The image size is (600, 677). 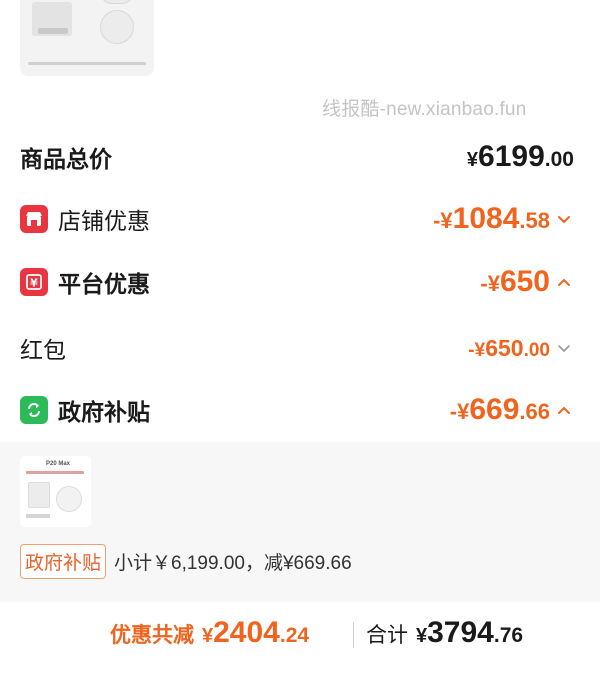 What do you see at coordinates (499, 409) in the screenshot?
I see `gov-subsidy-amount: -¥ 669.66` at bounding box center [499, 409].